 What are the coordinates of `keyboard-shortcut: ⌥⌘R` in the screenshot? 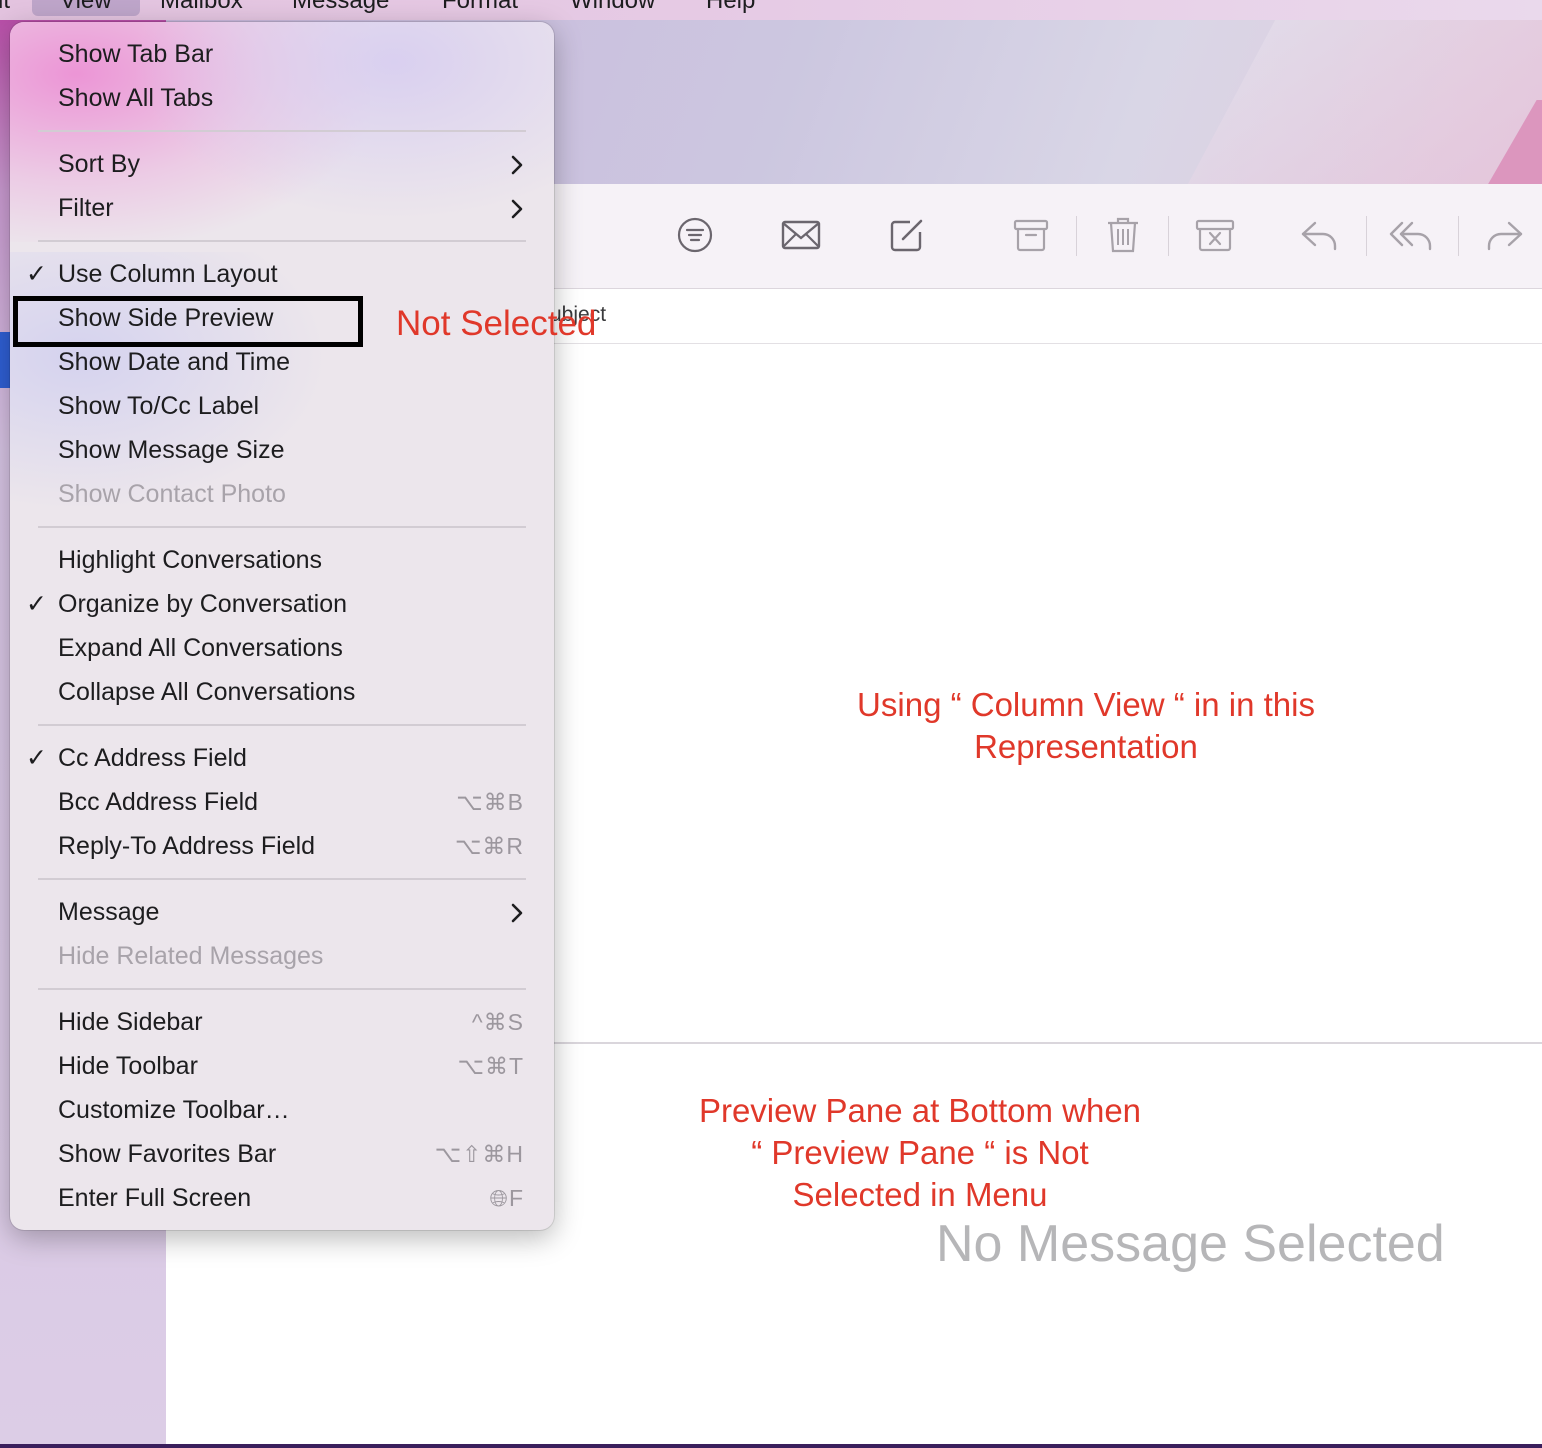 It's located at (489, 846).